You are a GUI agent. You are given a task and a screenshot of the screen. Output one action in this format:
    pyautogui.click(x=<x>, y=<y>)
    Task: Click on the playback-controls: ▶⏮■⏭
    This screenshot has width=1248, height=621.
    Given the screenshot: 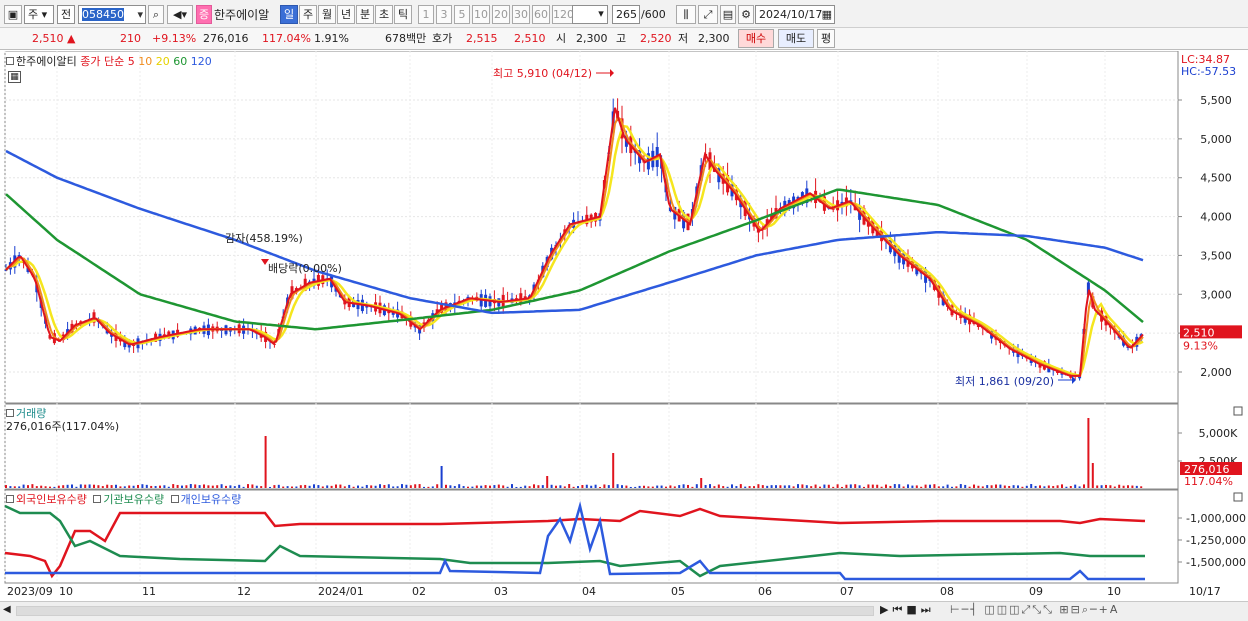 What is the action you would take?
    pyautogui.click(x=907, y=610)
    